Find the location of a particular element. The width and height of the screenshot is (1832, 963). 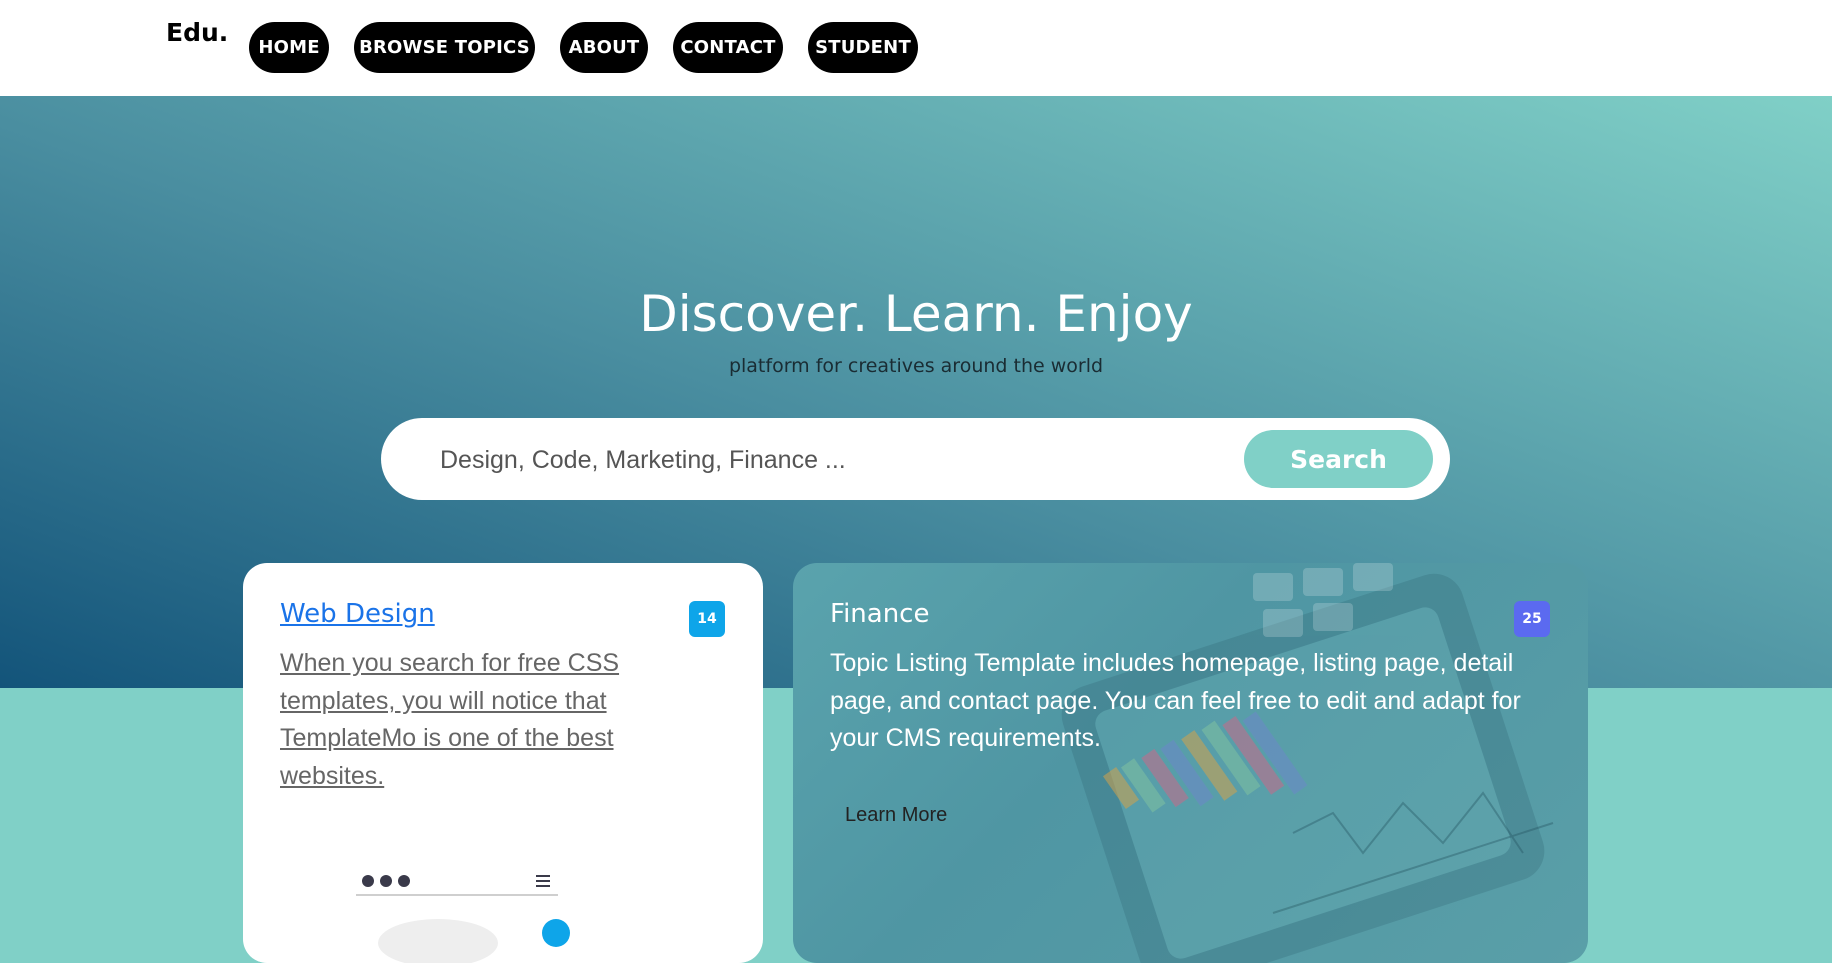

learn-more-link: Learn More is located at coordinates (896, 815).